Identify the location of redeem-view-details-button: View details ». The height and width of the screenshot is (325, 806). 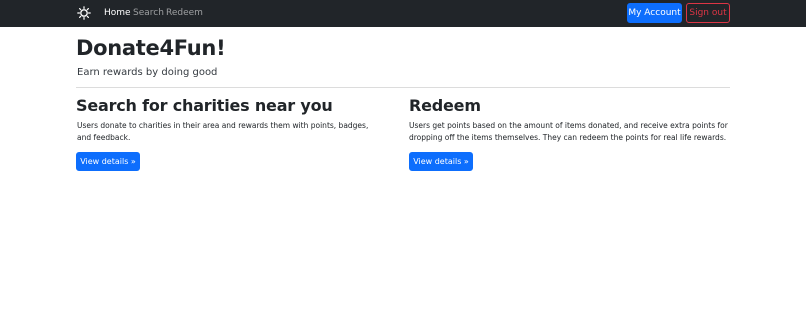
(441, 161).